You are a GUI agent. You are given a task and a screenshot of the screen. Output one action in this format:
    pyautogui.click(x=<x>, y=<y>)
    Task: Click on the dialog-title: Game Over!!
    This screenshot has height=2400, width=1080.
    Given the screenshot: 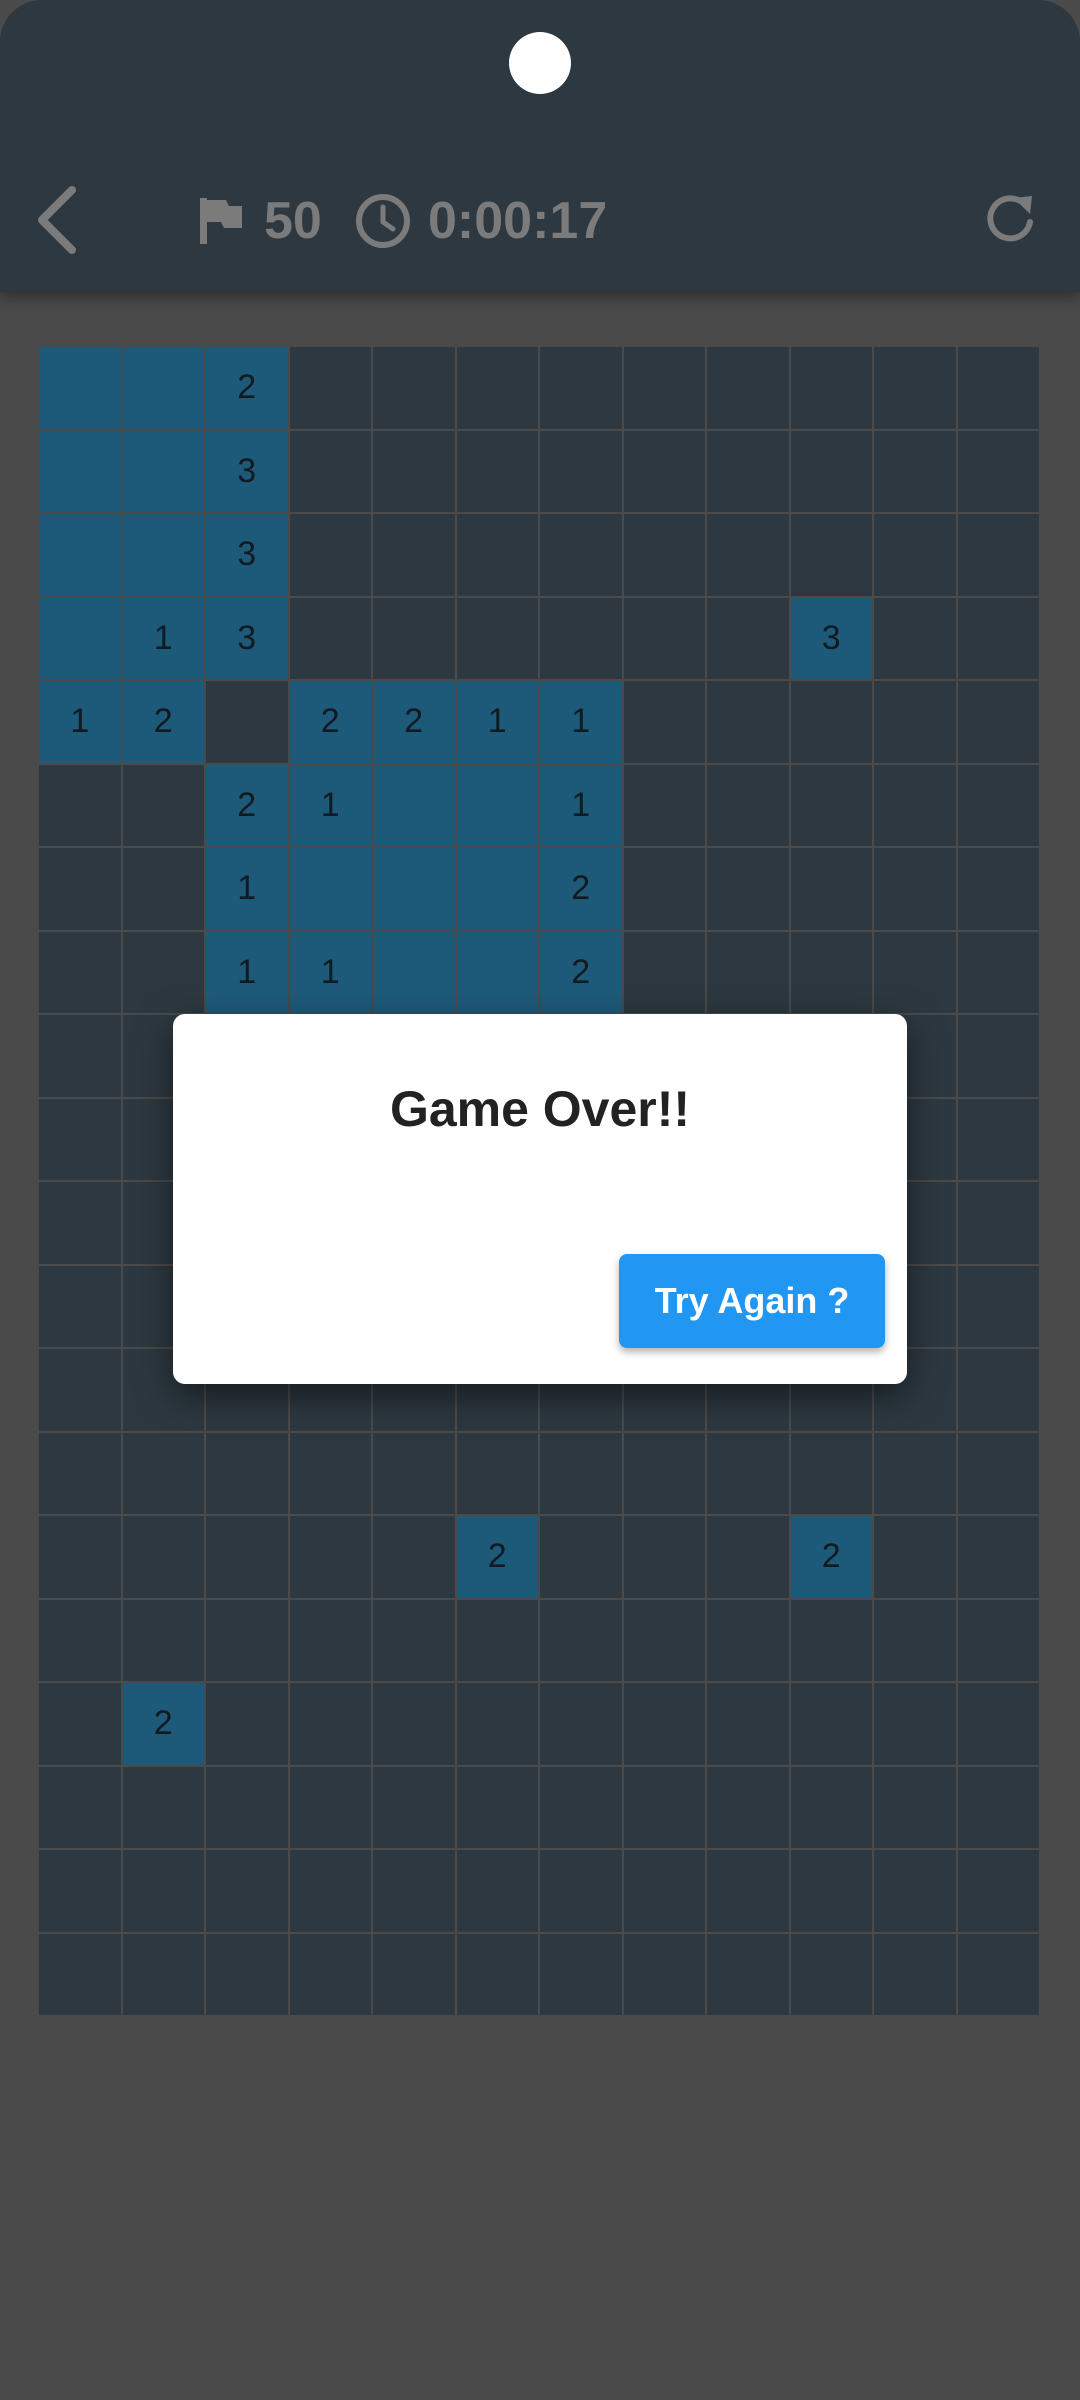 What is the action you would take?
    pyautogui.click(x=540, y=1109)
    